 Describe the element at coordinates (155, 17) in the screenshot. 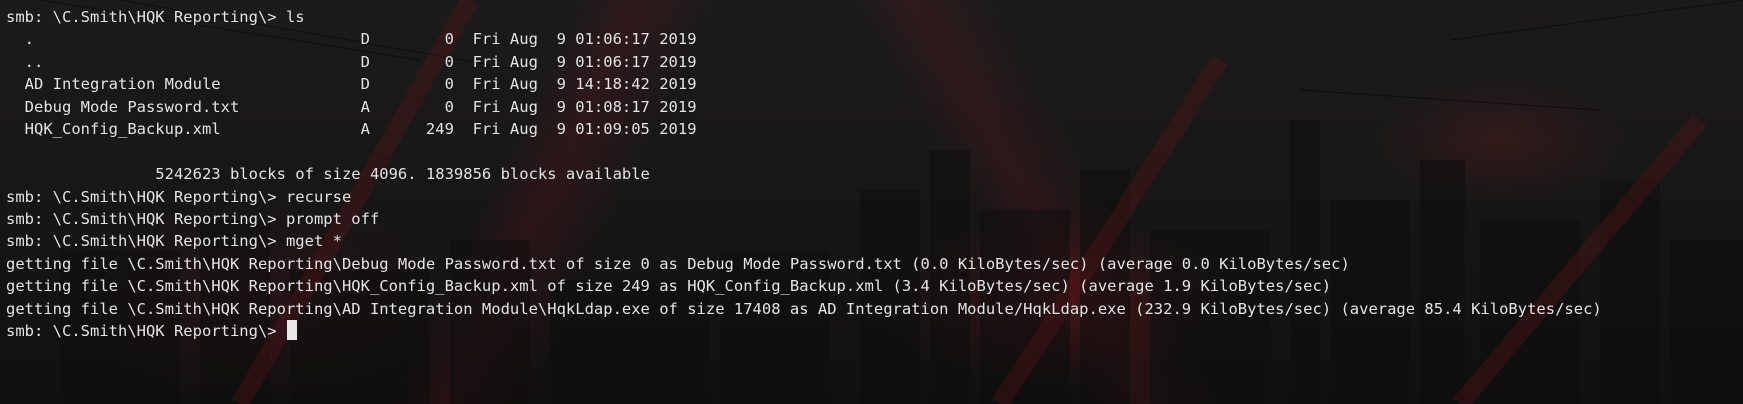

I see `terminal-line: smb: \C.Smith\HQK Reporting\> ls` at that location.